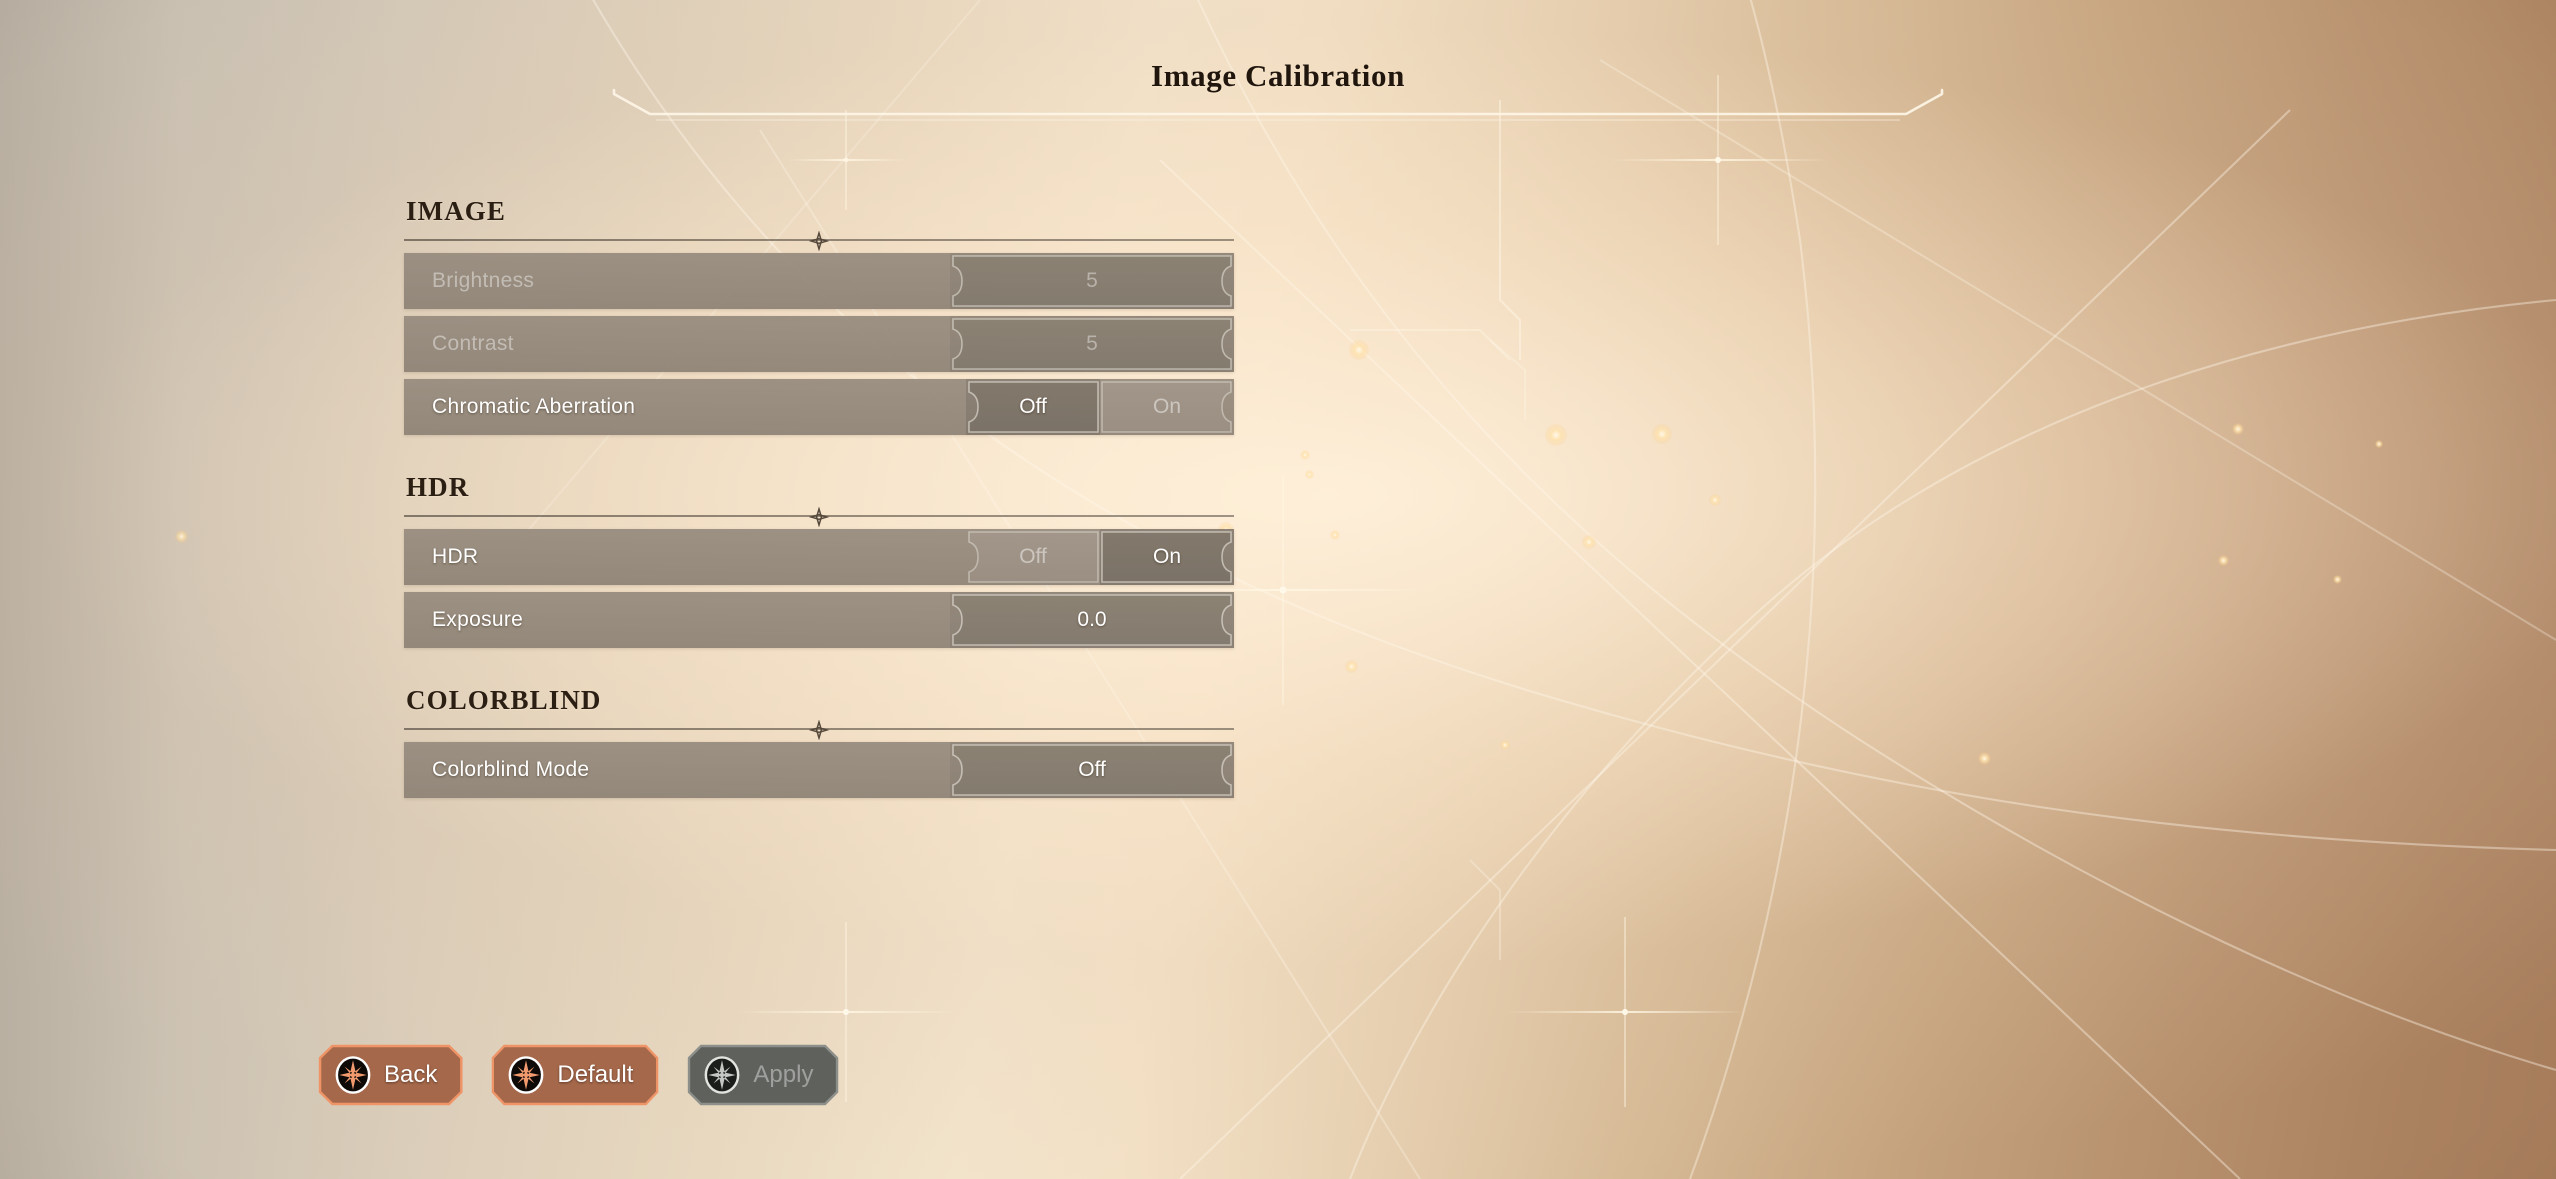  I want to click on setting-label: Colorblind Mode, so click(511, 769).